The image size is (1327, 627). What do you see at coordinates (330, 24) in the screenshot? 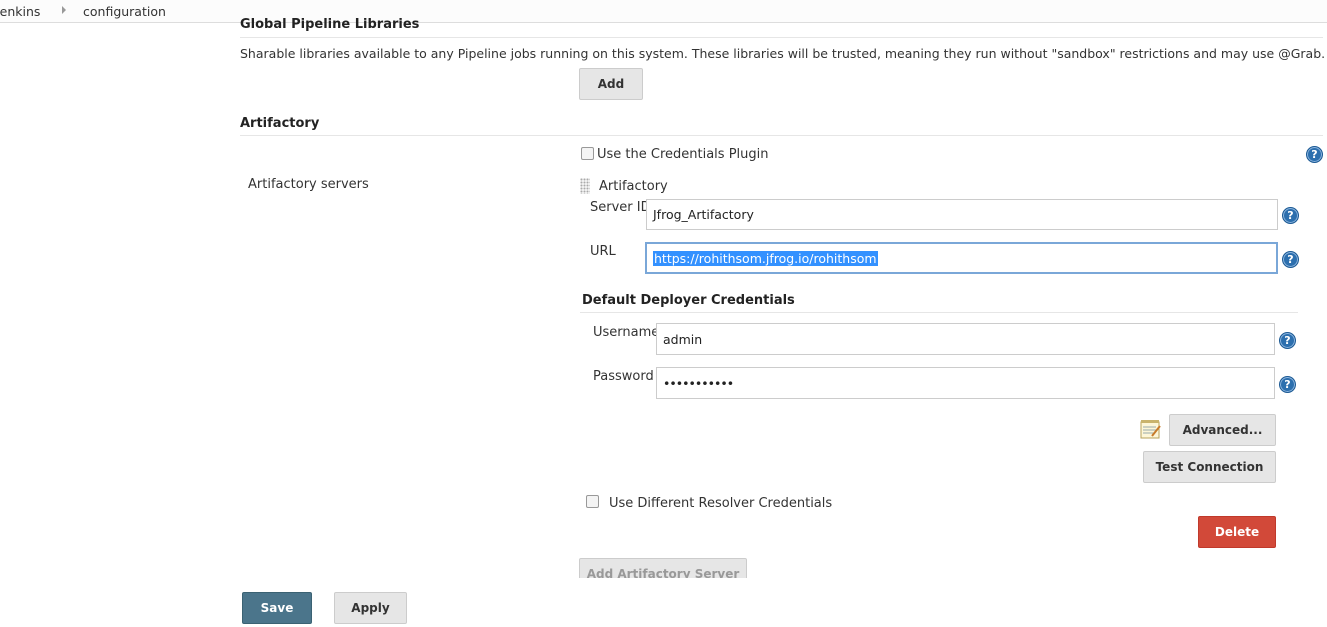
I see `global-pipeline-libraries-title: Global Pipeline Libraries` at bounding box center [330, 24].